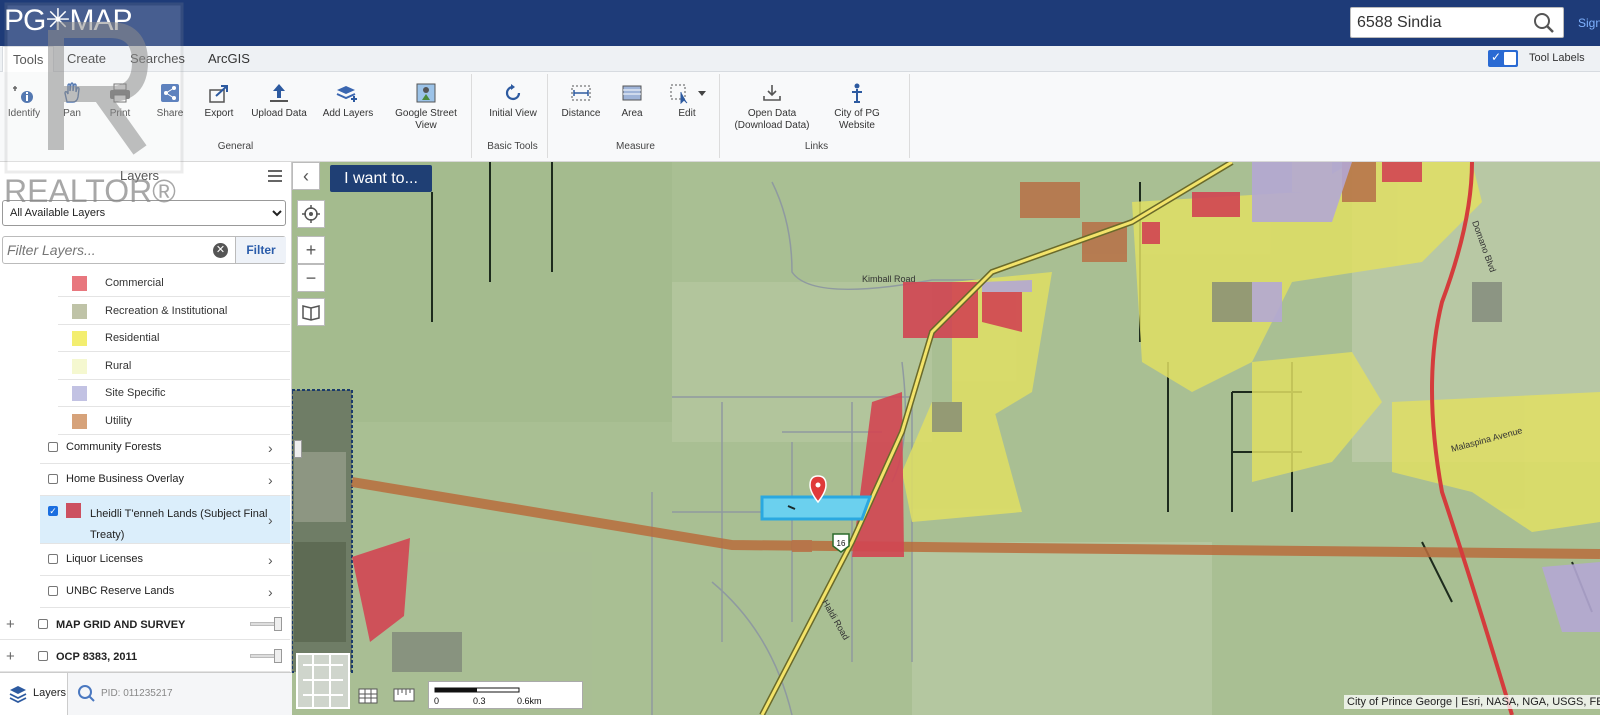 This screenshot has height=715, width=1600. Describe the element at coordinates (260, 250) in the screenshot. I see `filter-button: Filter` at that location.